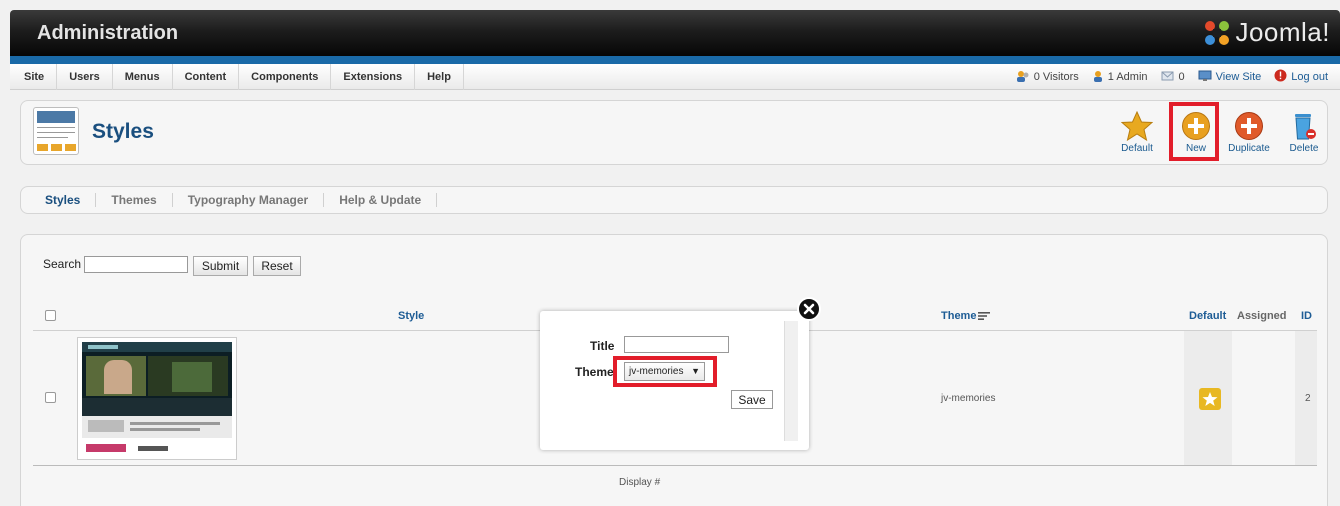  I want to click on status-visitors: 0 Visitors, so click(1047, 77).